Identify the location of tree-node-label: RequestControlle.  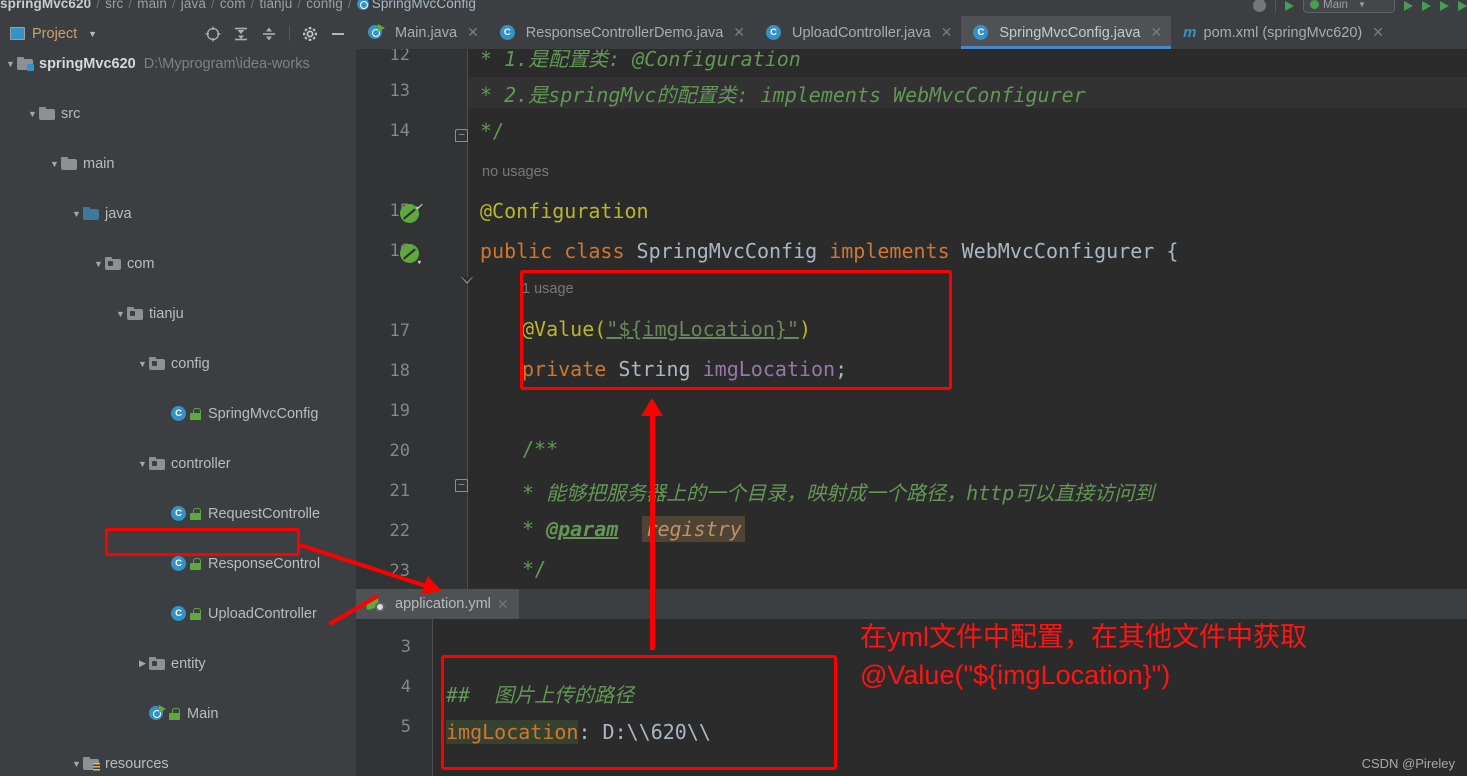
(264, 513).